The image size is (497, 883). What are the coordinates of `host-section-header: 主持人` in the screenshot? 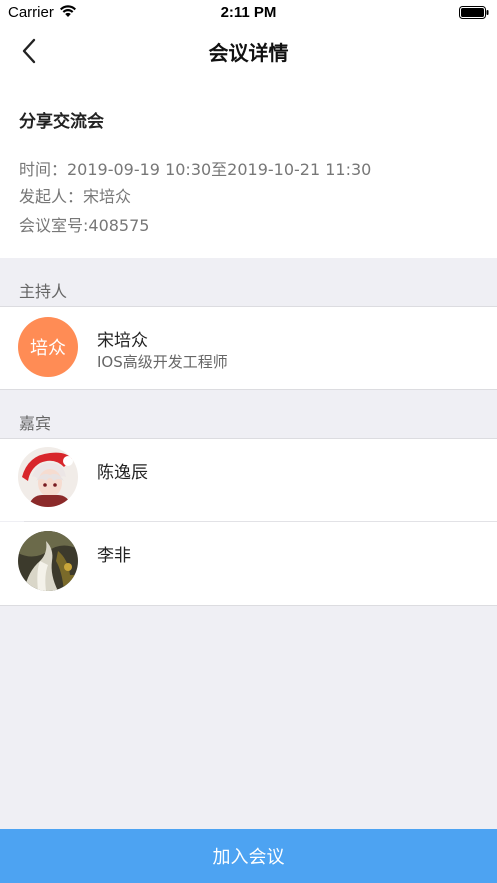 It's located at (248, 282).